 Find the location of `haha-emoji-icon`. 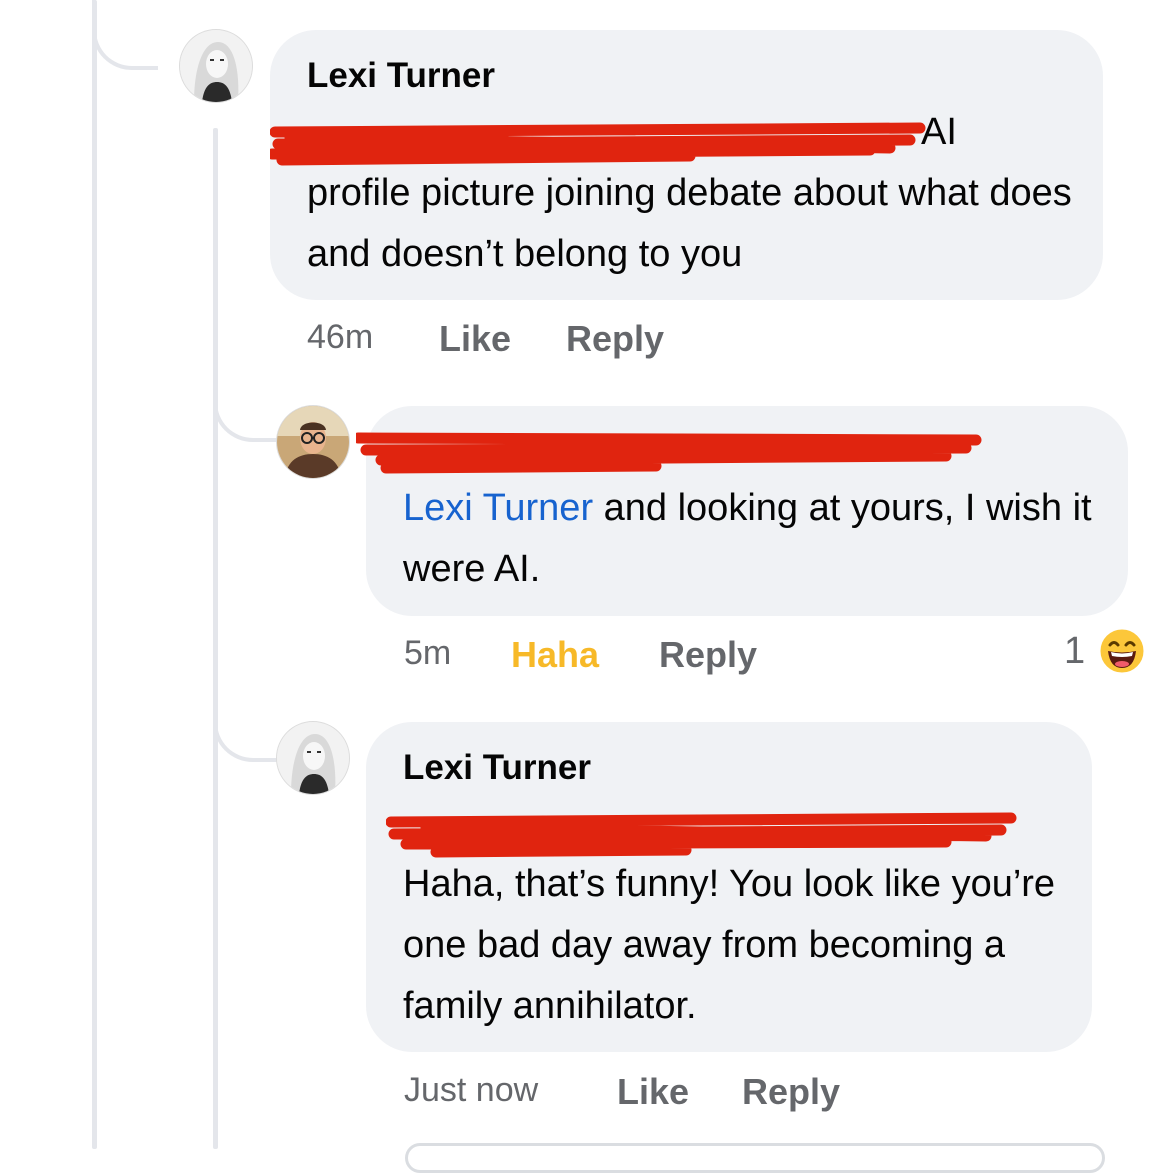

haha-emoji-icon is located at coordinates (1122, 651).